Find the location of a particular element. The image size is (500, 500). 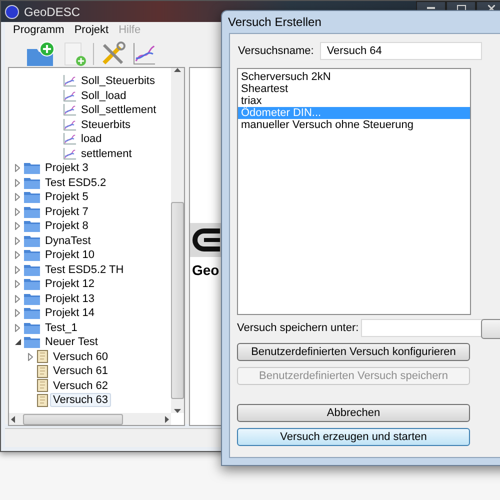

vertical-scrollbar is located at coordinates (177, 240).